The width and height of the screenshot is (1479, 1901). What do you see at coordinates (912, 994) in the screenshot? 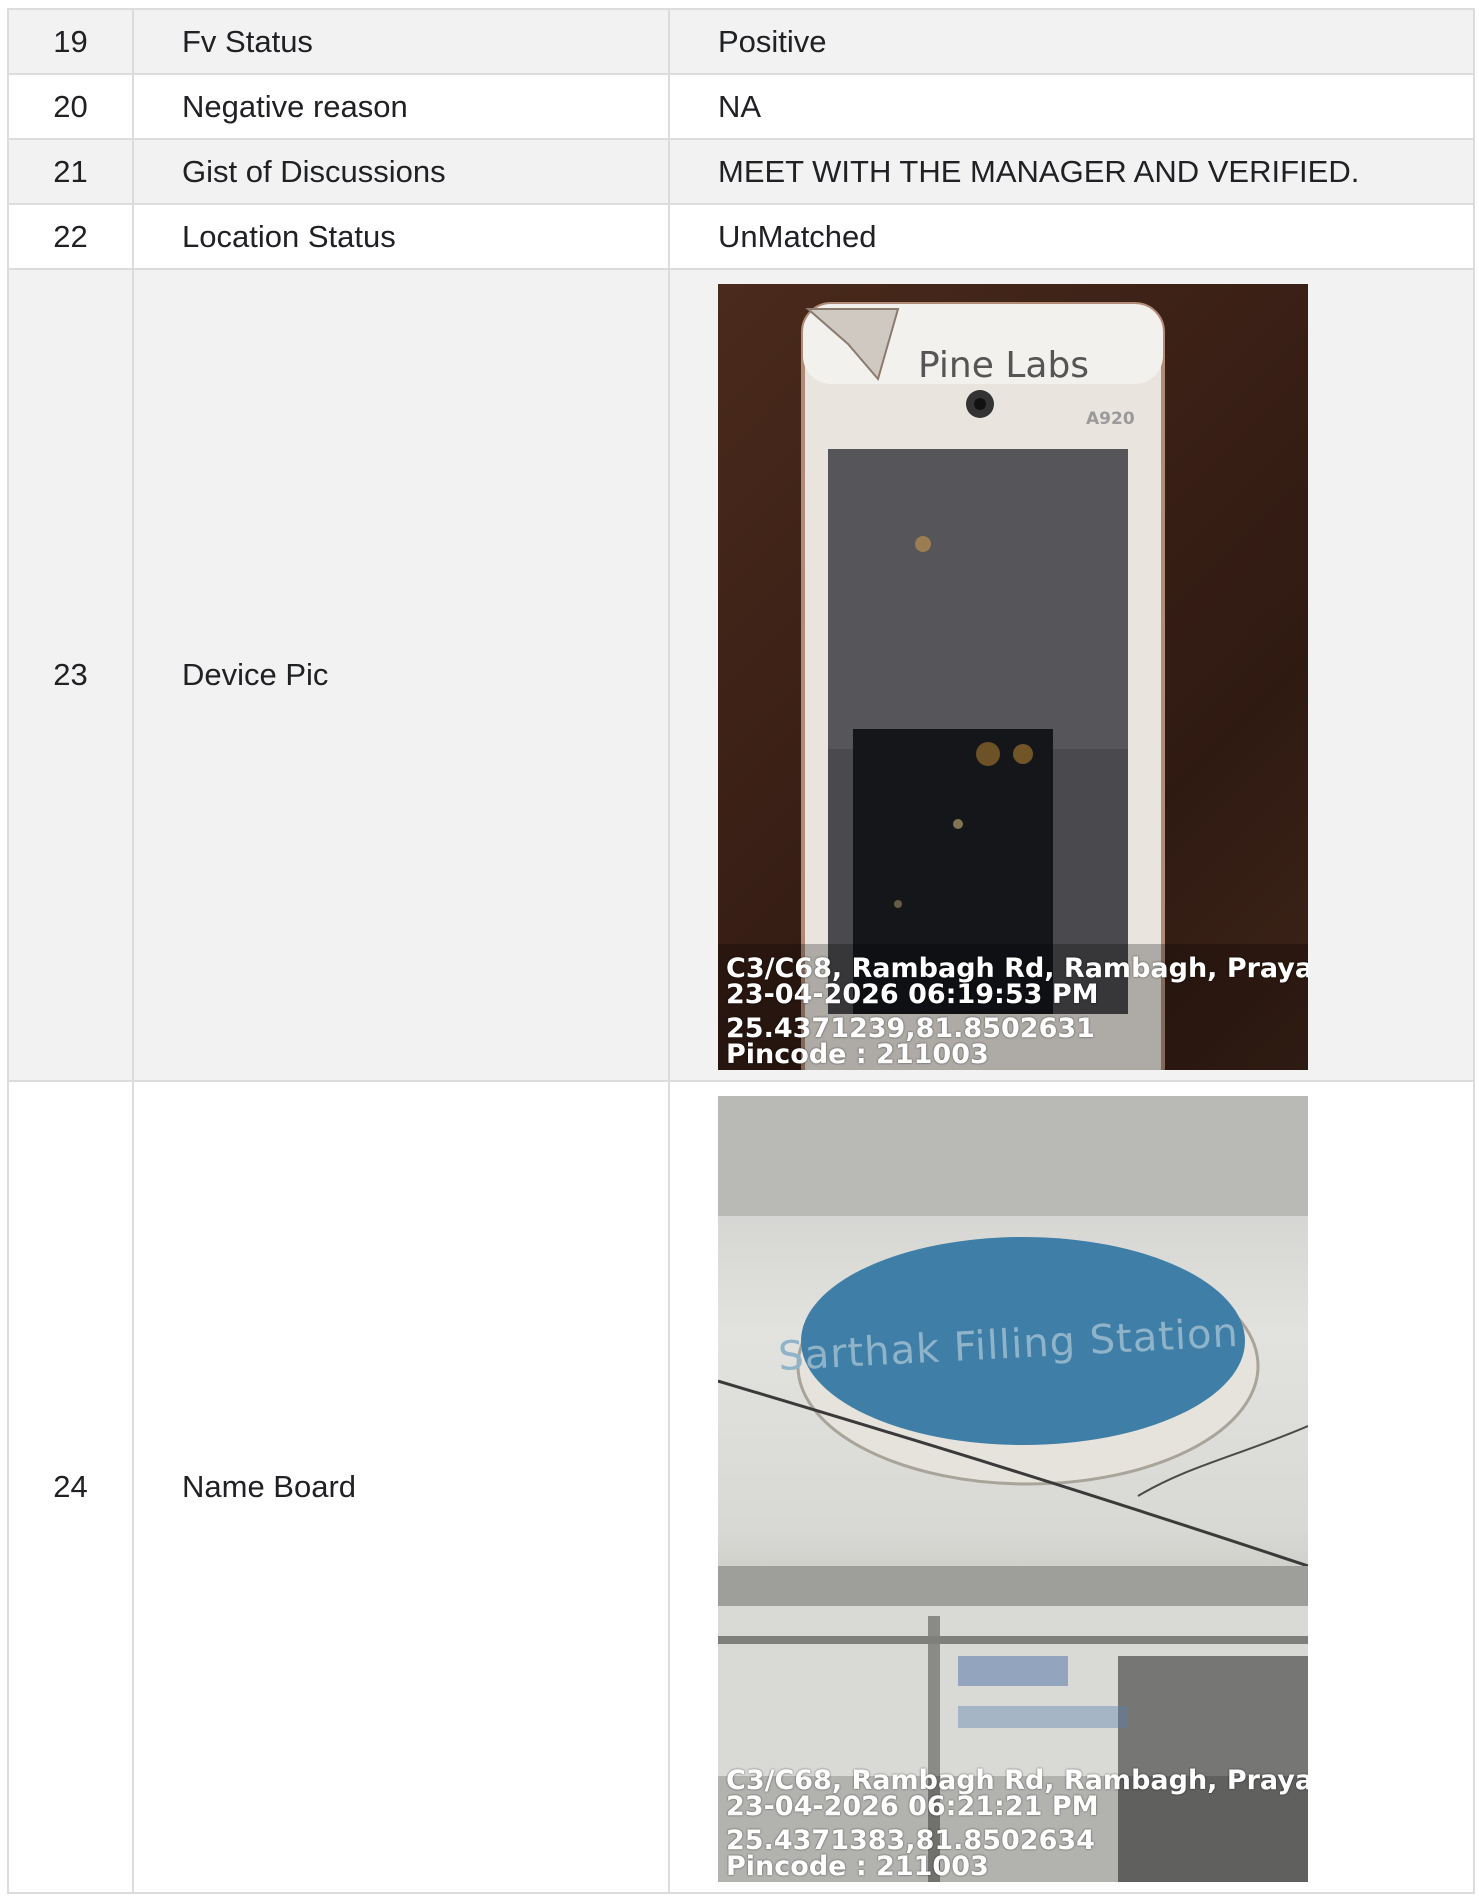
I see `geotag-datetime: 23-04-2026 06:19:53 PM` at bounding box center [912, 994].